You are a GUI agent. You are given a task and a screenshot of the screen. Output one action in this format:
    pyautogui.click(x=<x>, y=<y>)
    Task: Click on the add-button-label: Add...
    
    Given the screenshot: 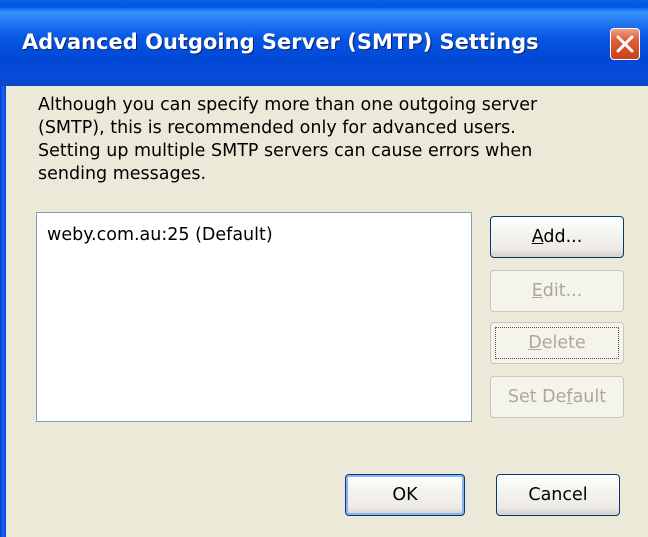 What is the action you would take?
    pyautogui.click(x=557, y=237)
    